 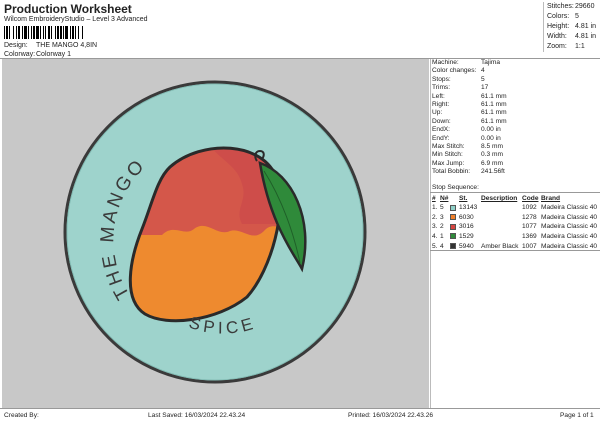 What do you see at coordinates (499, 198) in the screenshot?
I see `col-header-description: Description` at bounding box center [499, 198].